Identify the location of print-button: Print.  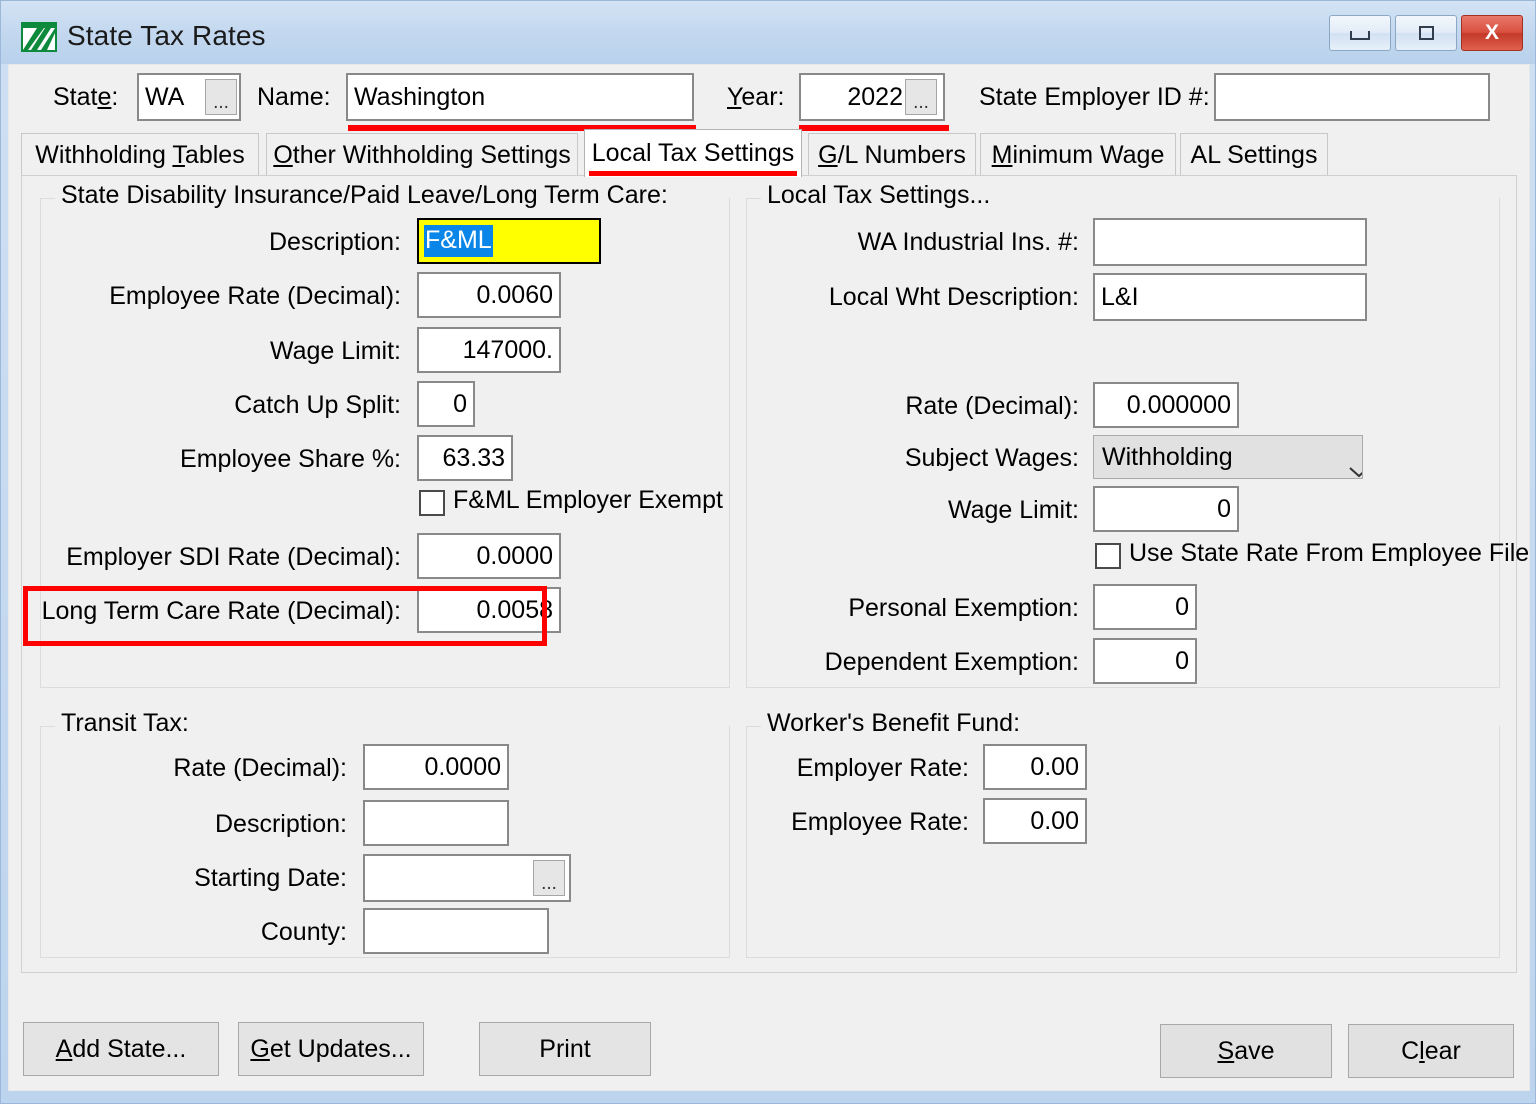
(565, 1049).